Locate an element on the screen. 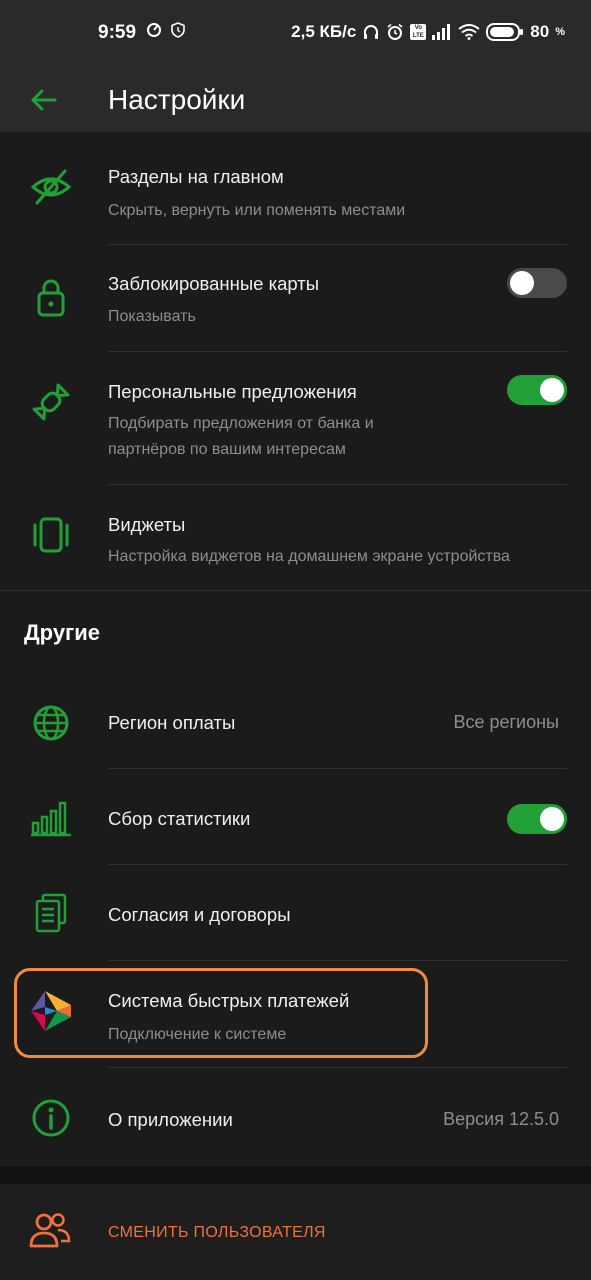  setting-payment-region: Регион оплаты Все регионы is located at coordinates (295, 720).